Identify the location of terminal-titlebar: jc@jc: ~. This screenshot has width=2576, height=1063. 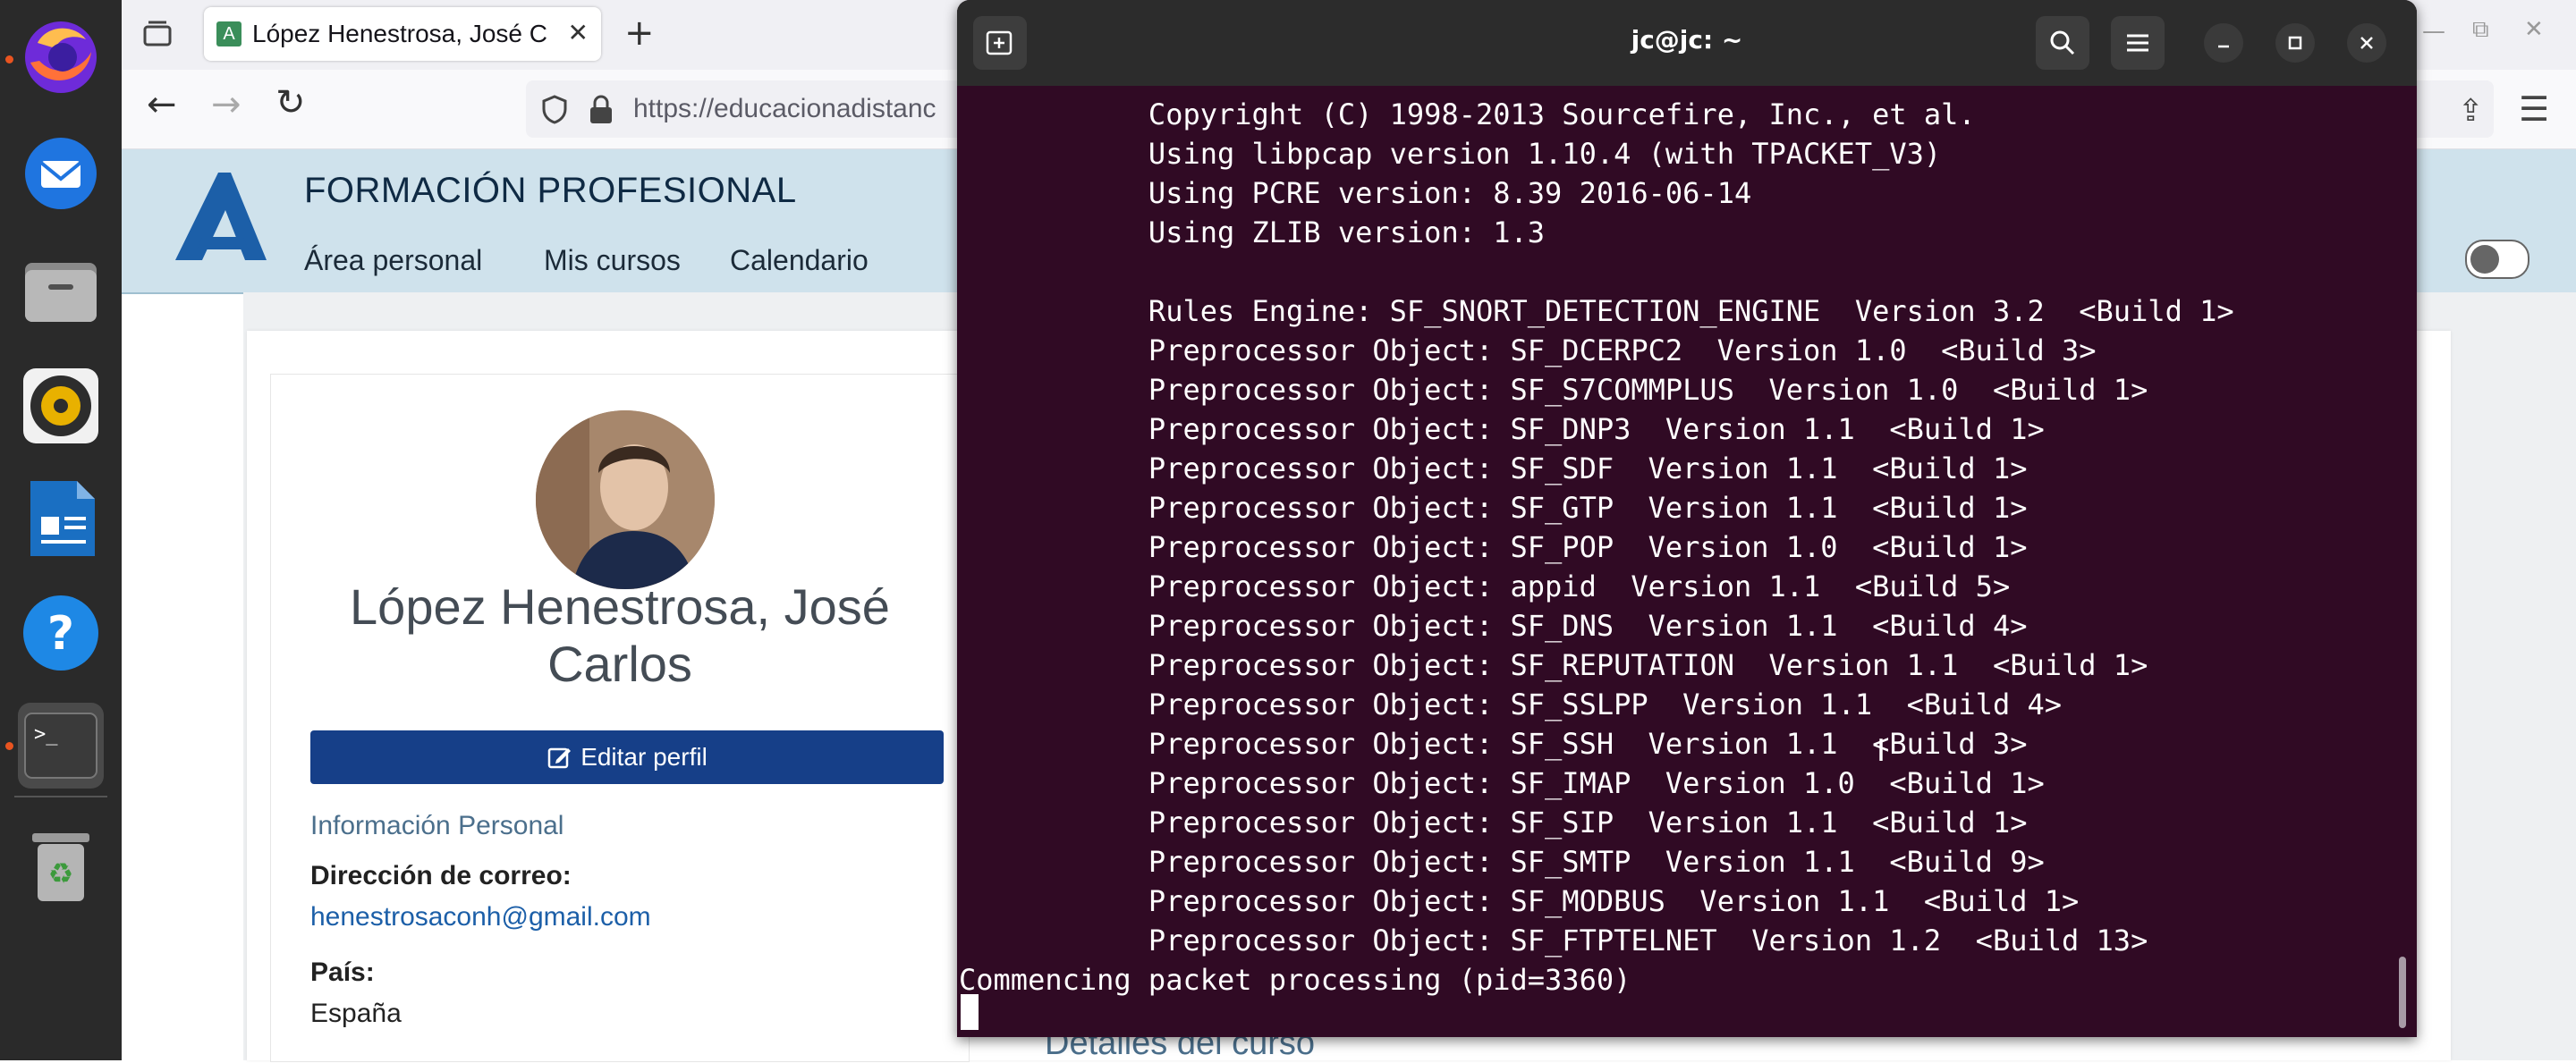
(1687, 43).